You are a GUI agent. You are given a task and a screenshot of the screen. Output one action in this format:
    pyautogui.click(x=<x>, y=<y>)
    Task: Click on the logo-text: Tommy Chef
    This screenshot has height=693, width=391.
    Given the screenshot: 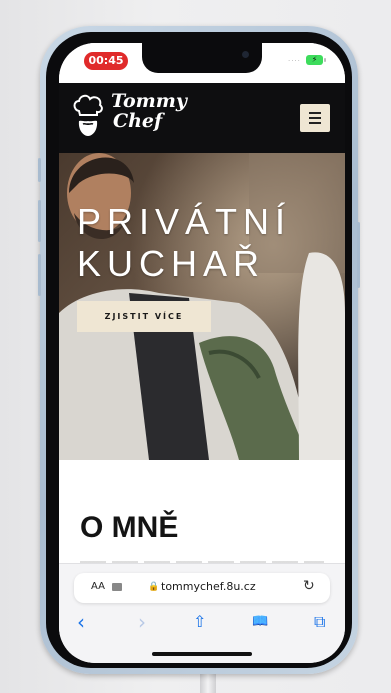 What is the action you would take?
    pyautogui.click(x=149, y=111)
    